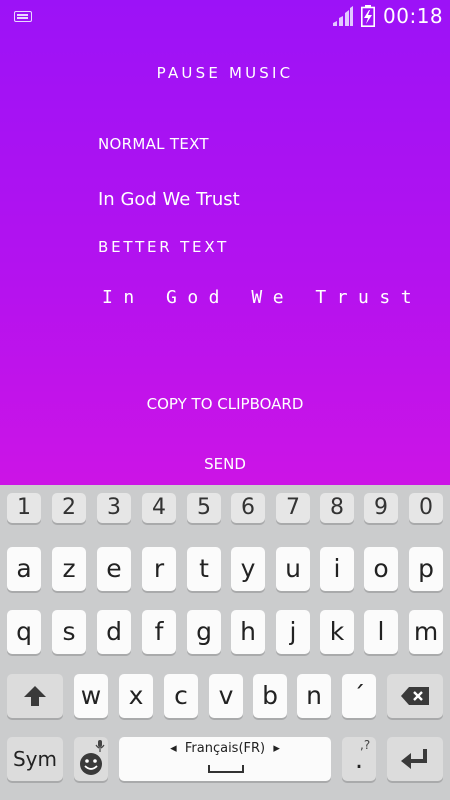 The height and width of the screenshot is (800, 450). I want to click on normal-text-value: In God We Trust, so click(169, 199).